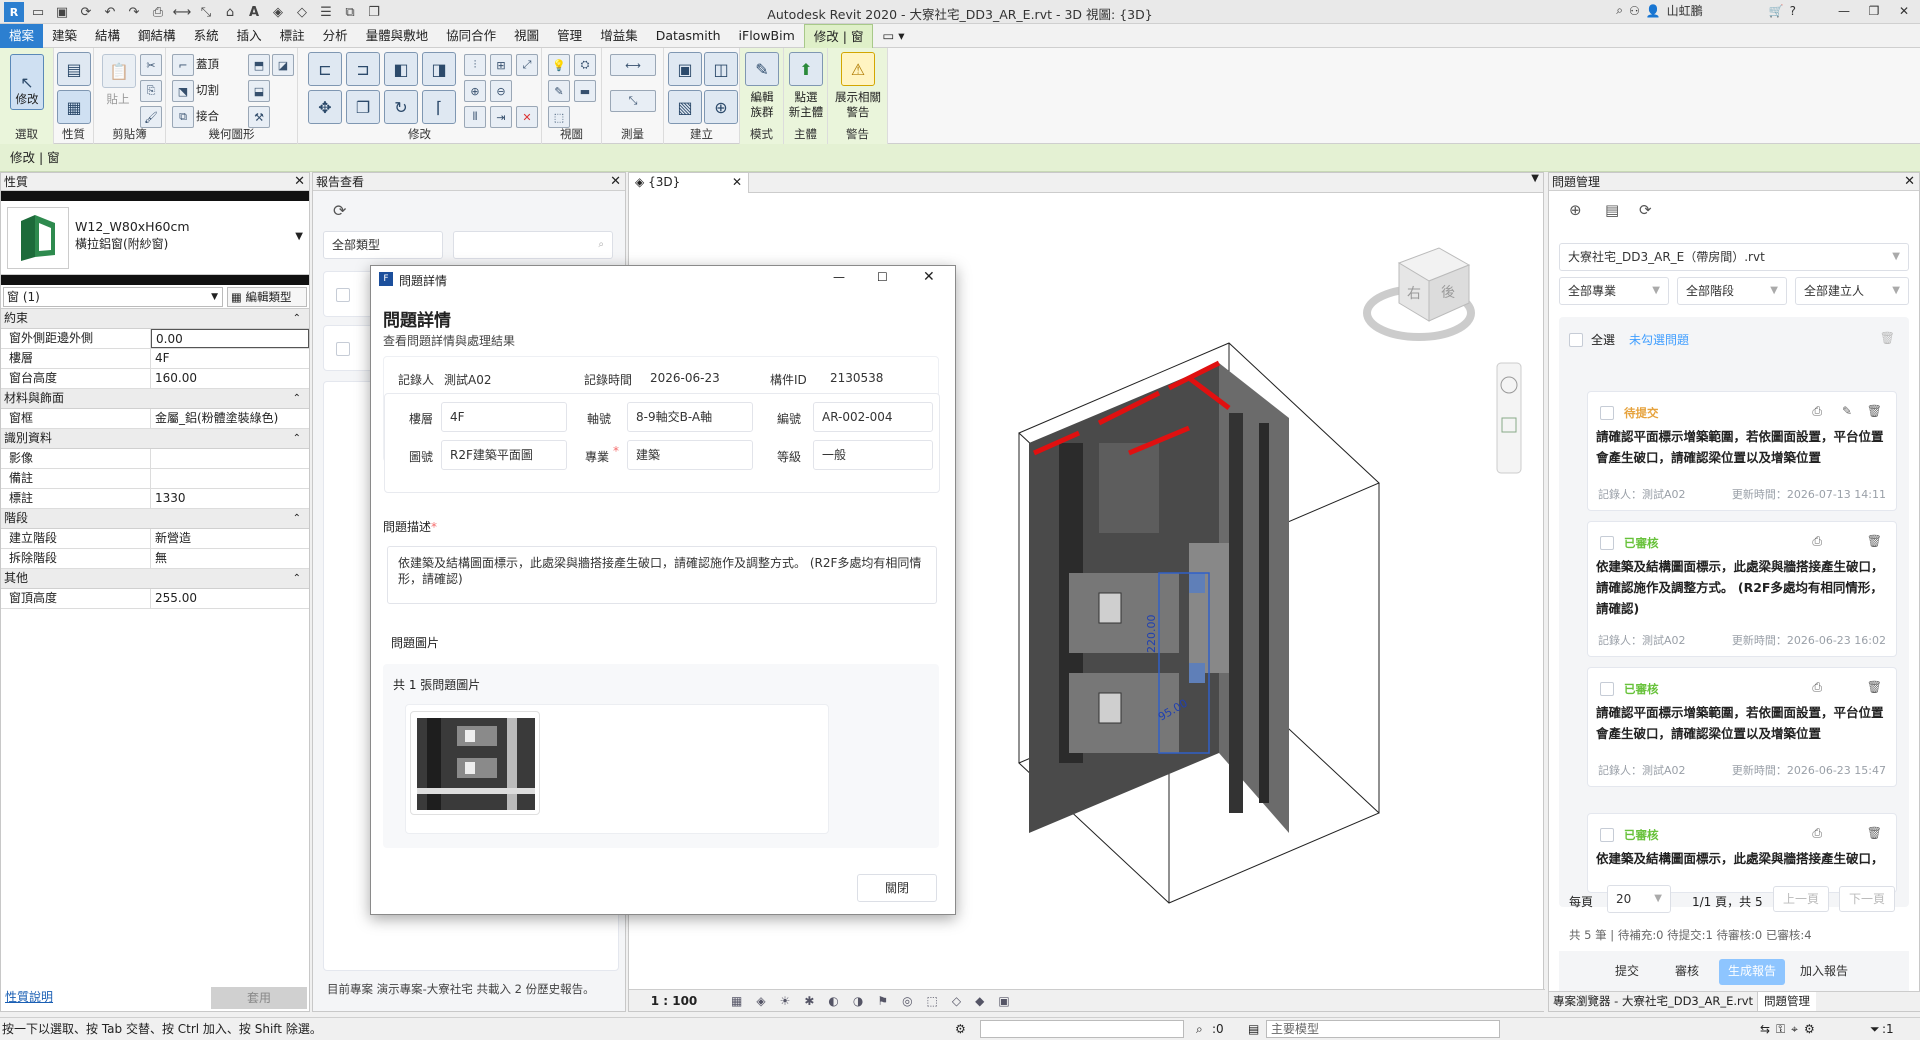 This screenshot has width=1920, height=1040. Describe the element at coordinates (439, 69) in the screenshot. I see `mirror-draw-icon: ◨` at that location.